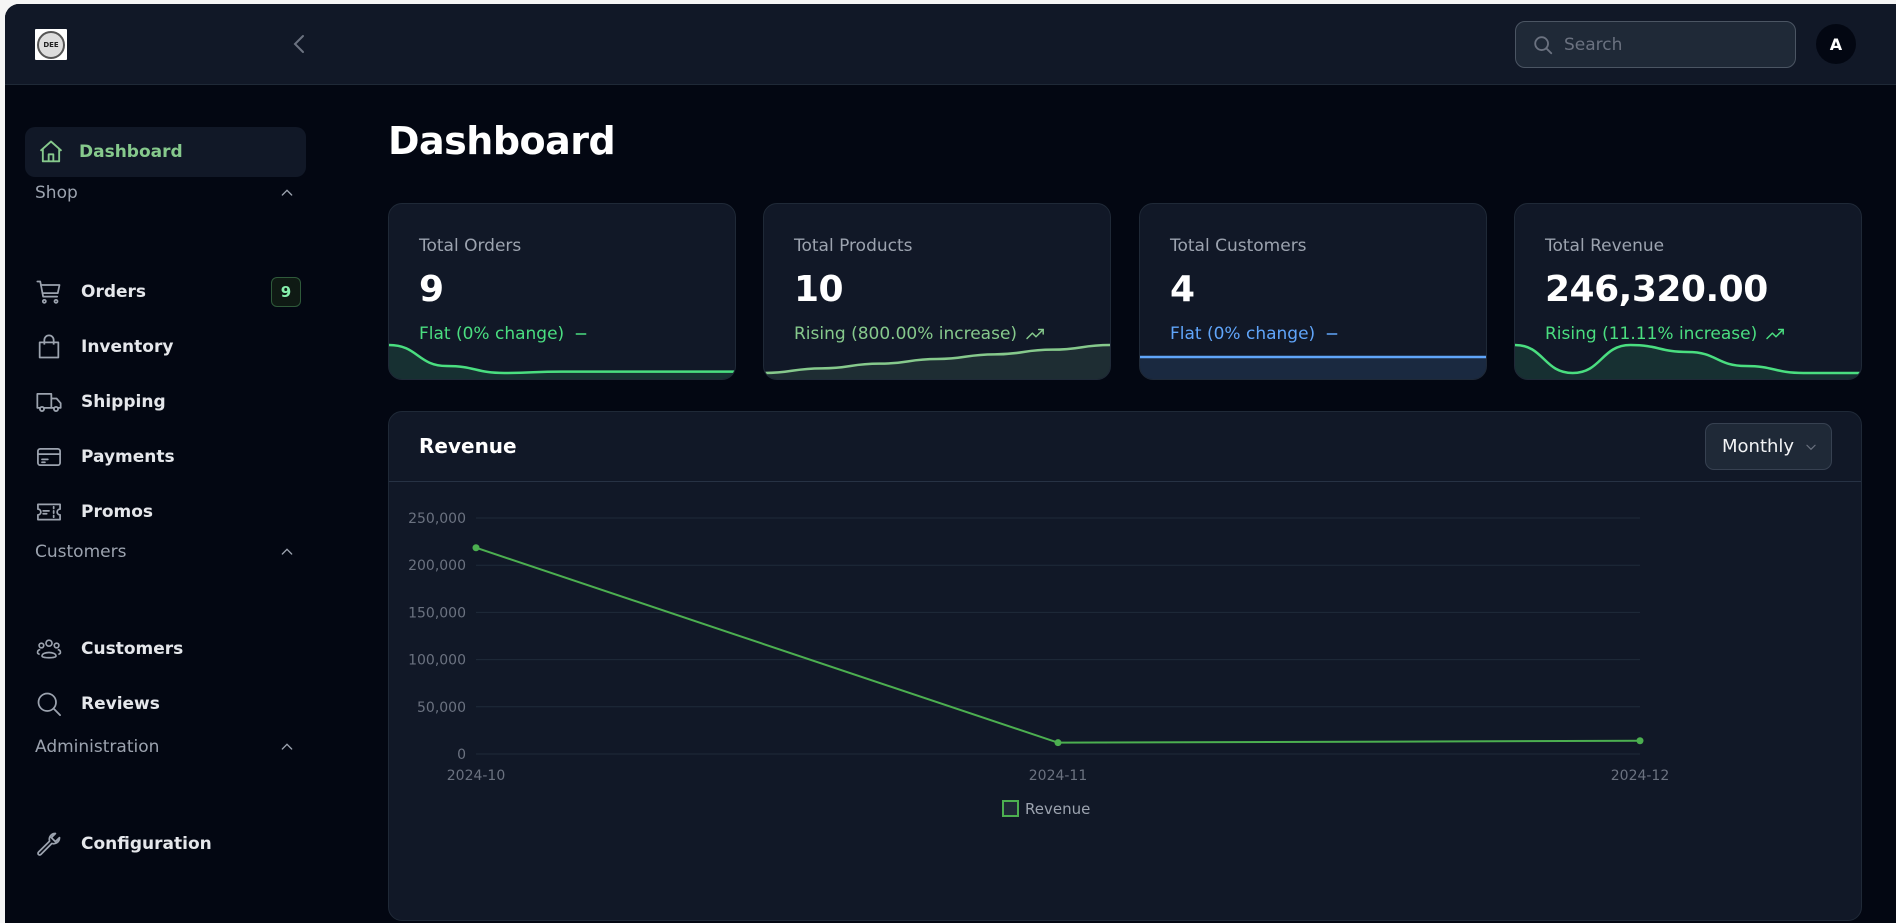 The width and height of the screenshot is (1896, 923). I want to click on search-box, so click(1655, 44).